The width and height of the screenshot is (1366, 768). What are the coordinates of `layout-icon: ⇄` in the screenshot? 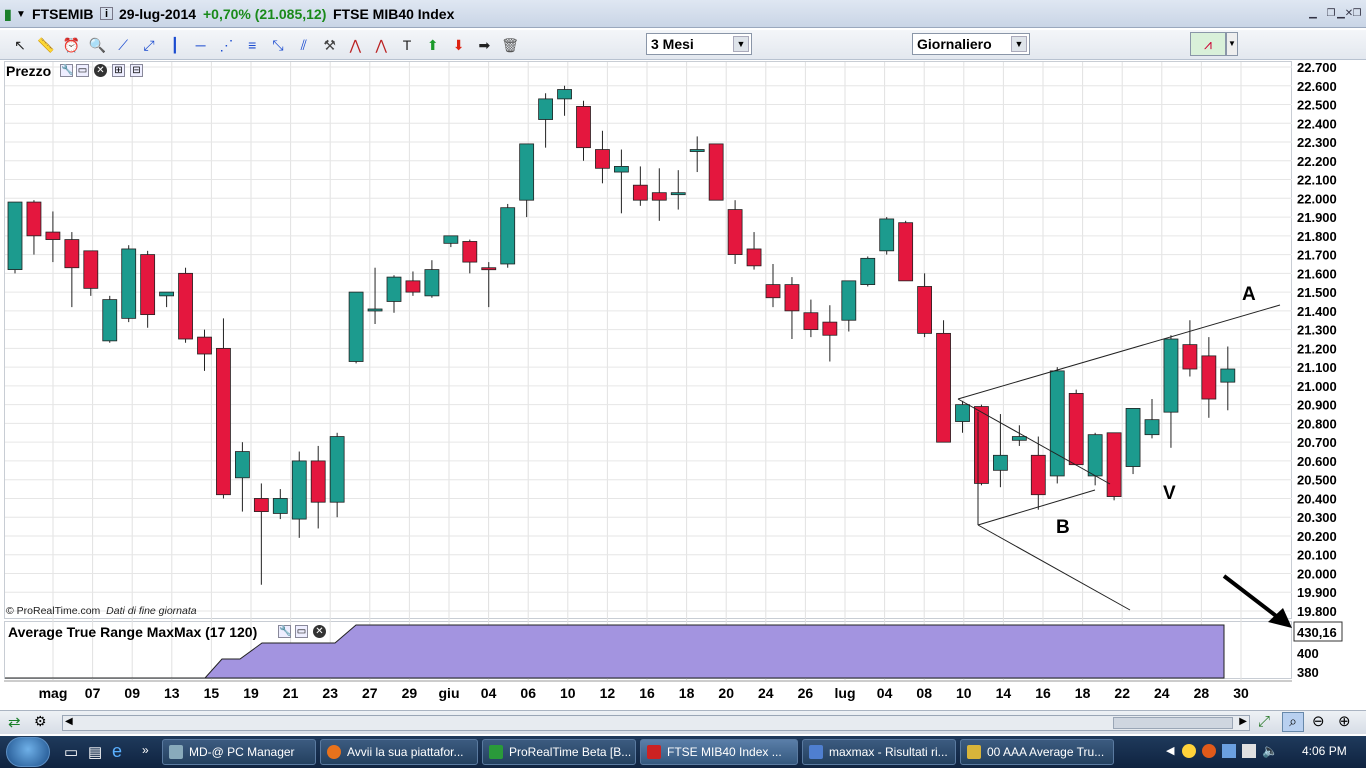 It's located at (14, 722).